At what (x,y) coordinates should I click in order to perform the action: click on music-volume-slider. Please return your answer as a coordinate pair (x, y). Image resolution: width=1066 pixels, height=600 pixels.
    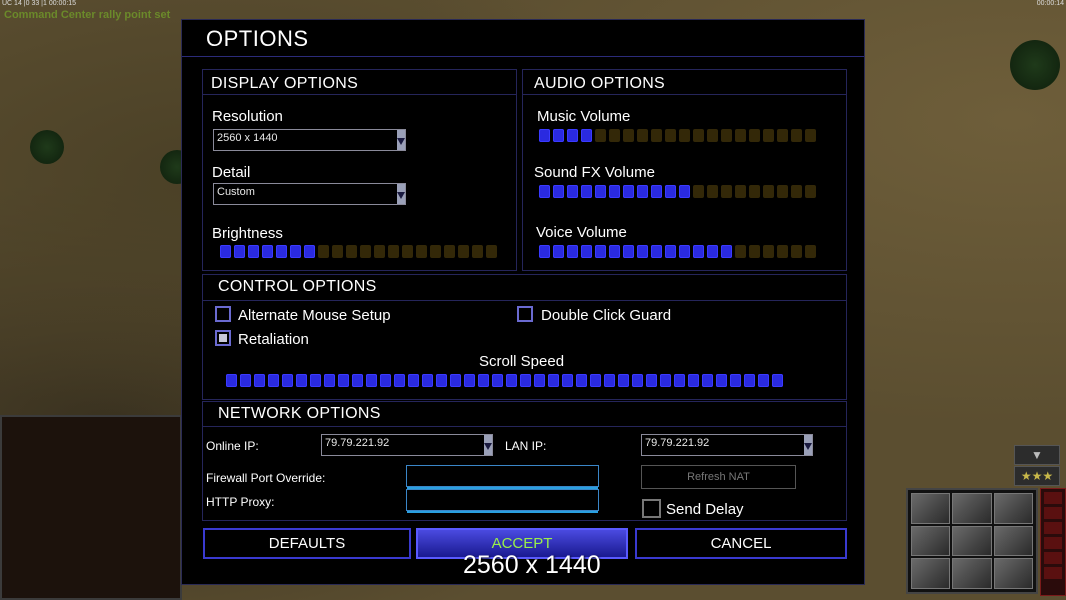
    Looking at the image, I should click on (677, 135).